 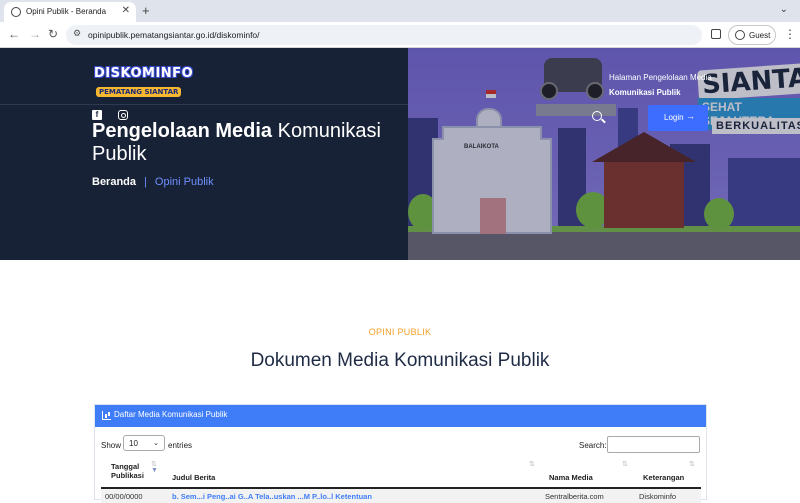 I want to click on close-icon: ✕, so click(x=126, y=10).